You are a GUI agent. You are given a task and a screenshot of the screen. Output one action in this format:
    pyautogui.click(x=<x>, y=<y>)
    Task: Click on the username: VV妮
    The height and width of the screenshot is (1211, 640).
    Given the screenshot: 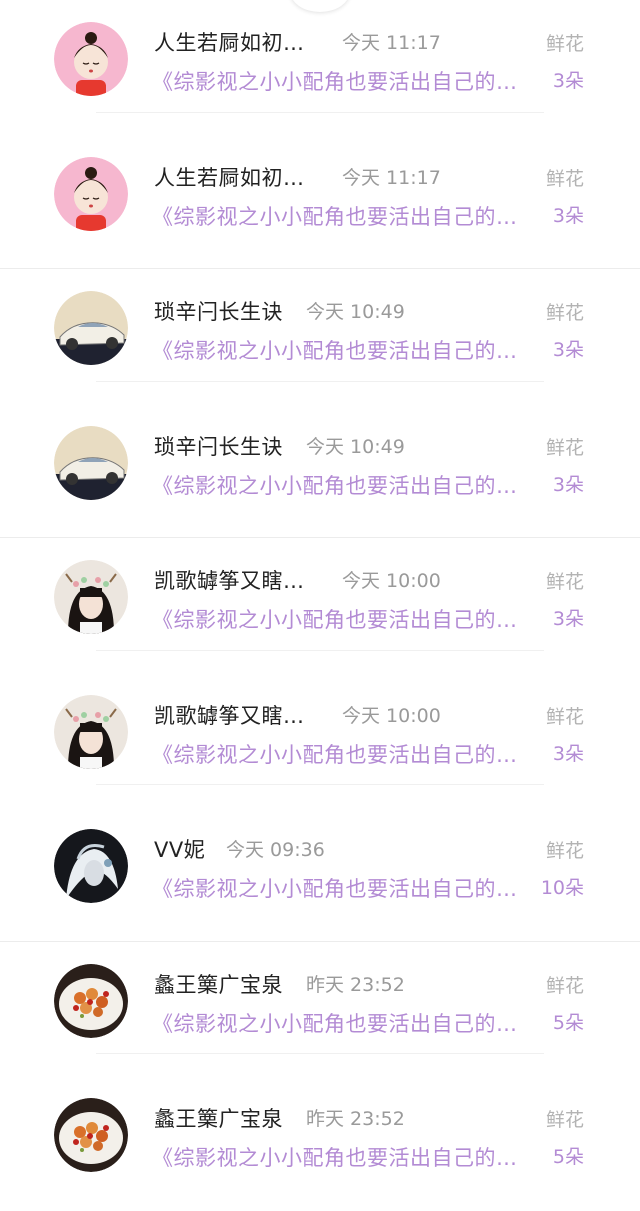 What is the action you would take?
    pyautogui.click(x=180, y=850)
    